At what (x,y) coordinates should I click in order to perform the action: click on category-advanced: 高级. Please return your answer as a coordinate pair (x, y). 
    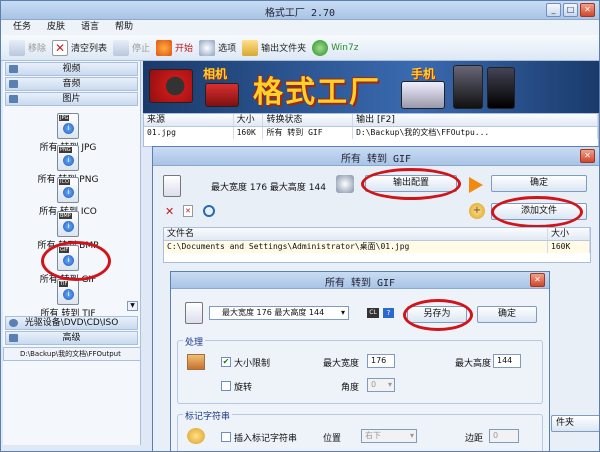
    Looking at the image, I should click on (71, 338).